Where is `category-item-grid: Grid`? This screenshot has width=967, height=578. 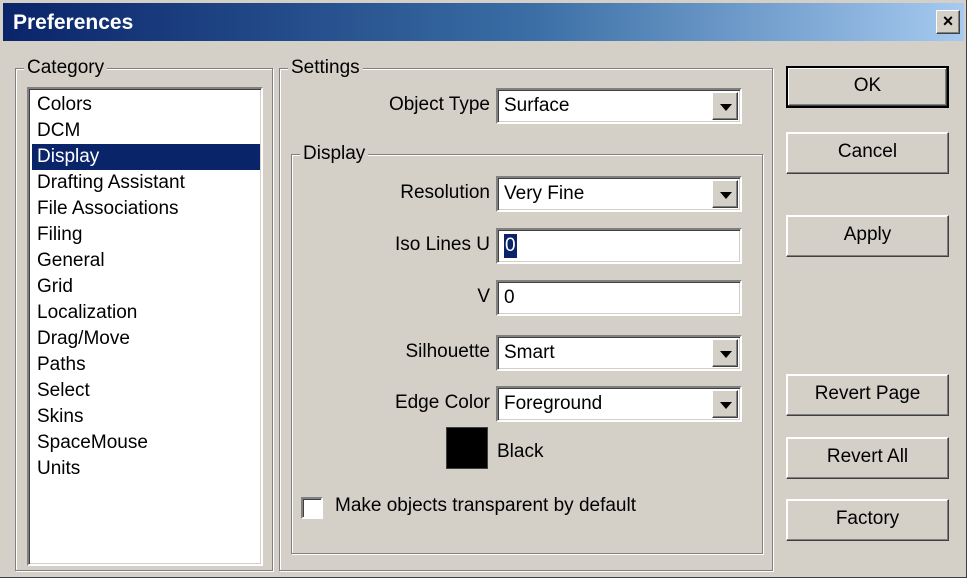 category-item-grid: Grid is located at coordinates (146, 287).